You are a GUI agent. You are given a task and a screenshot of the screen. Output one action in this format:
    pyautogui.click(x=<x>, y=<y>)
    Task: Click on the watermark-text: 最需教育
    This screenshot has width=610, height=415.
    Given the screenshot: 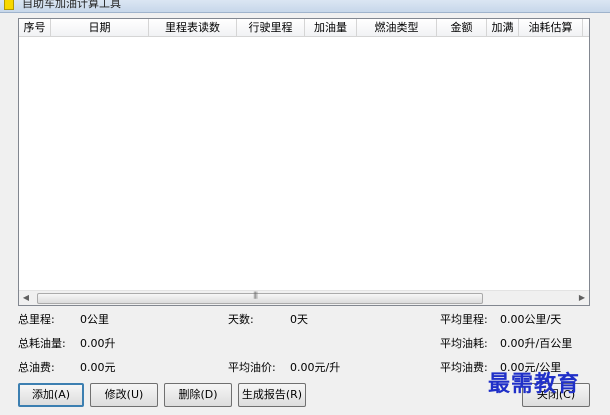 What is the action you would take?
    pyautogui.click(x=534, y=384)
    